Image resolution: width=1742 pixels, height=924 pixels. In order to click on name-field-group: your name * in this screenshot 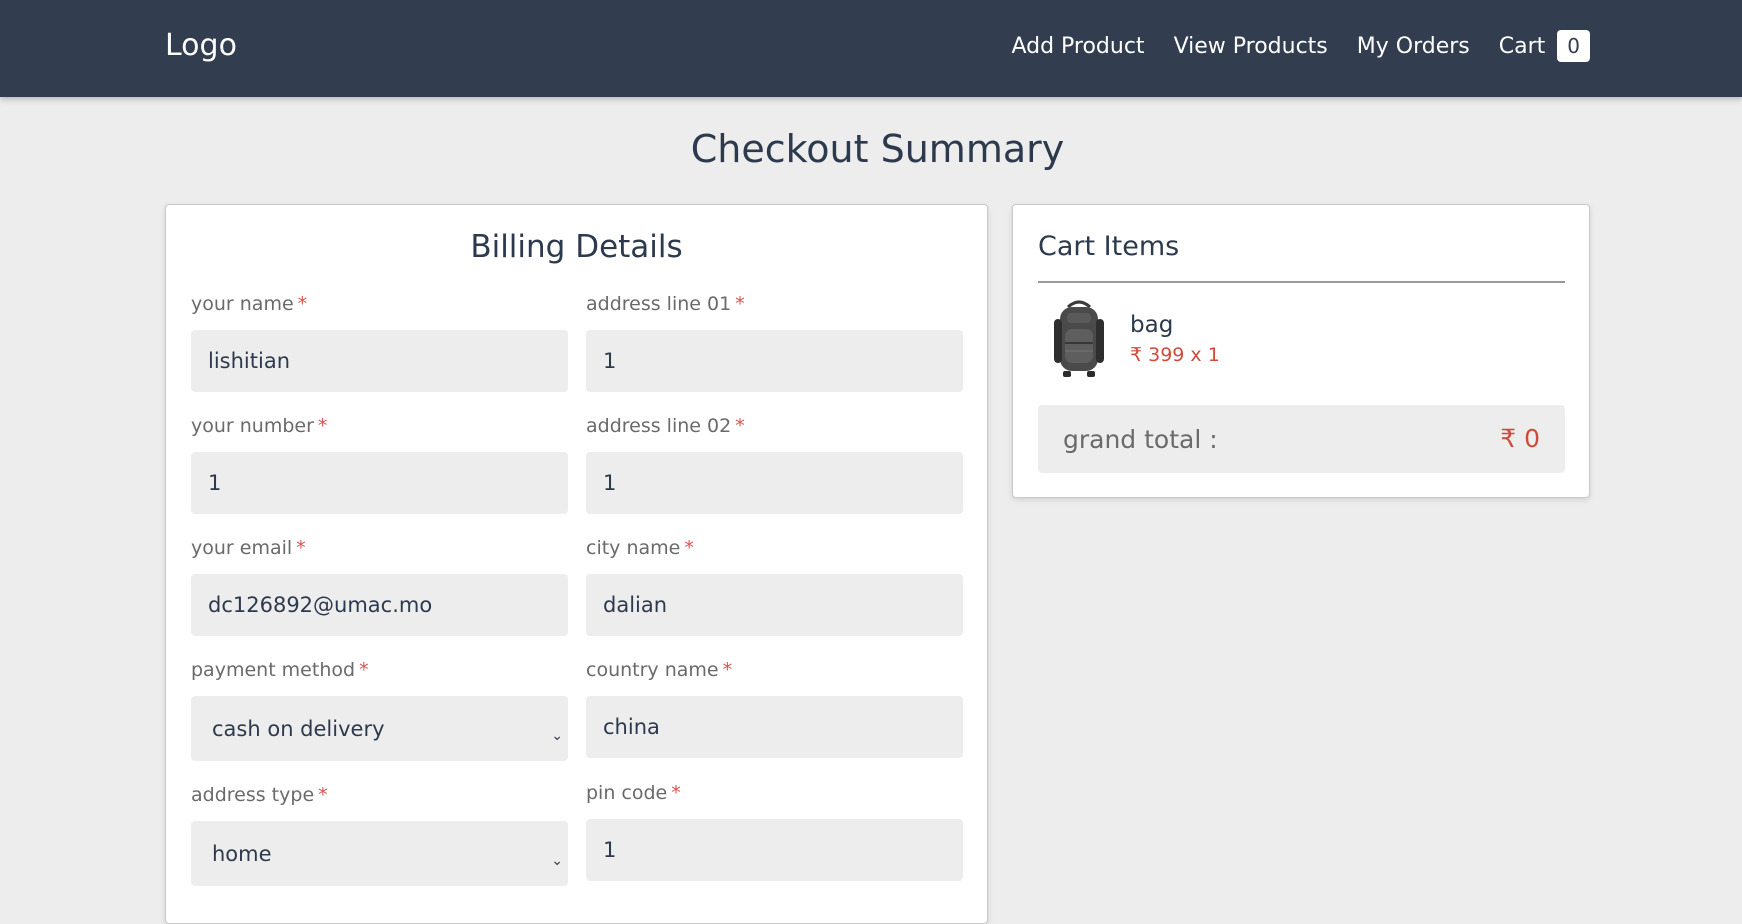, I will do `click(379, 342)`.